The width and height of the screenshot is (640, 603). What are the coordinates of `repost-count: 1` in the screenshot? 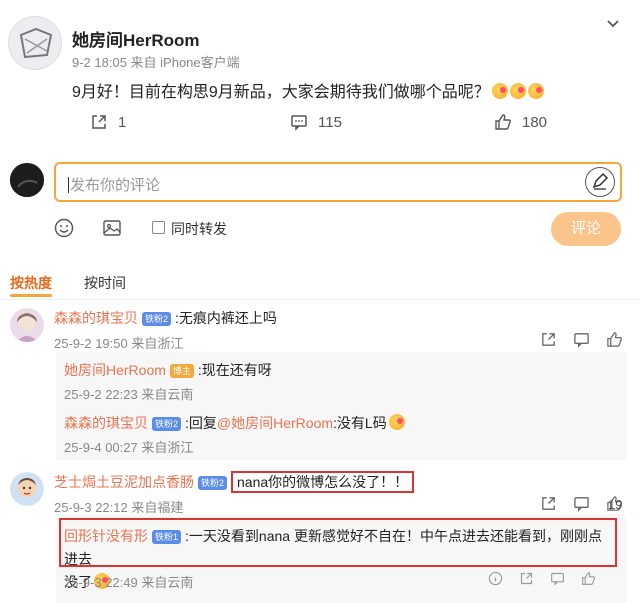 It's located at (122, 122).